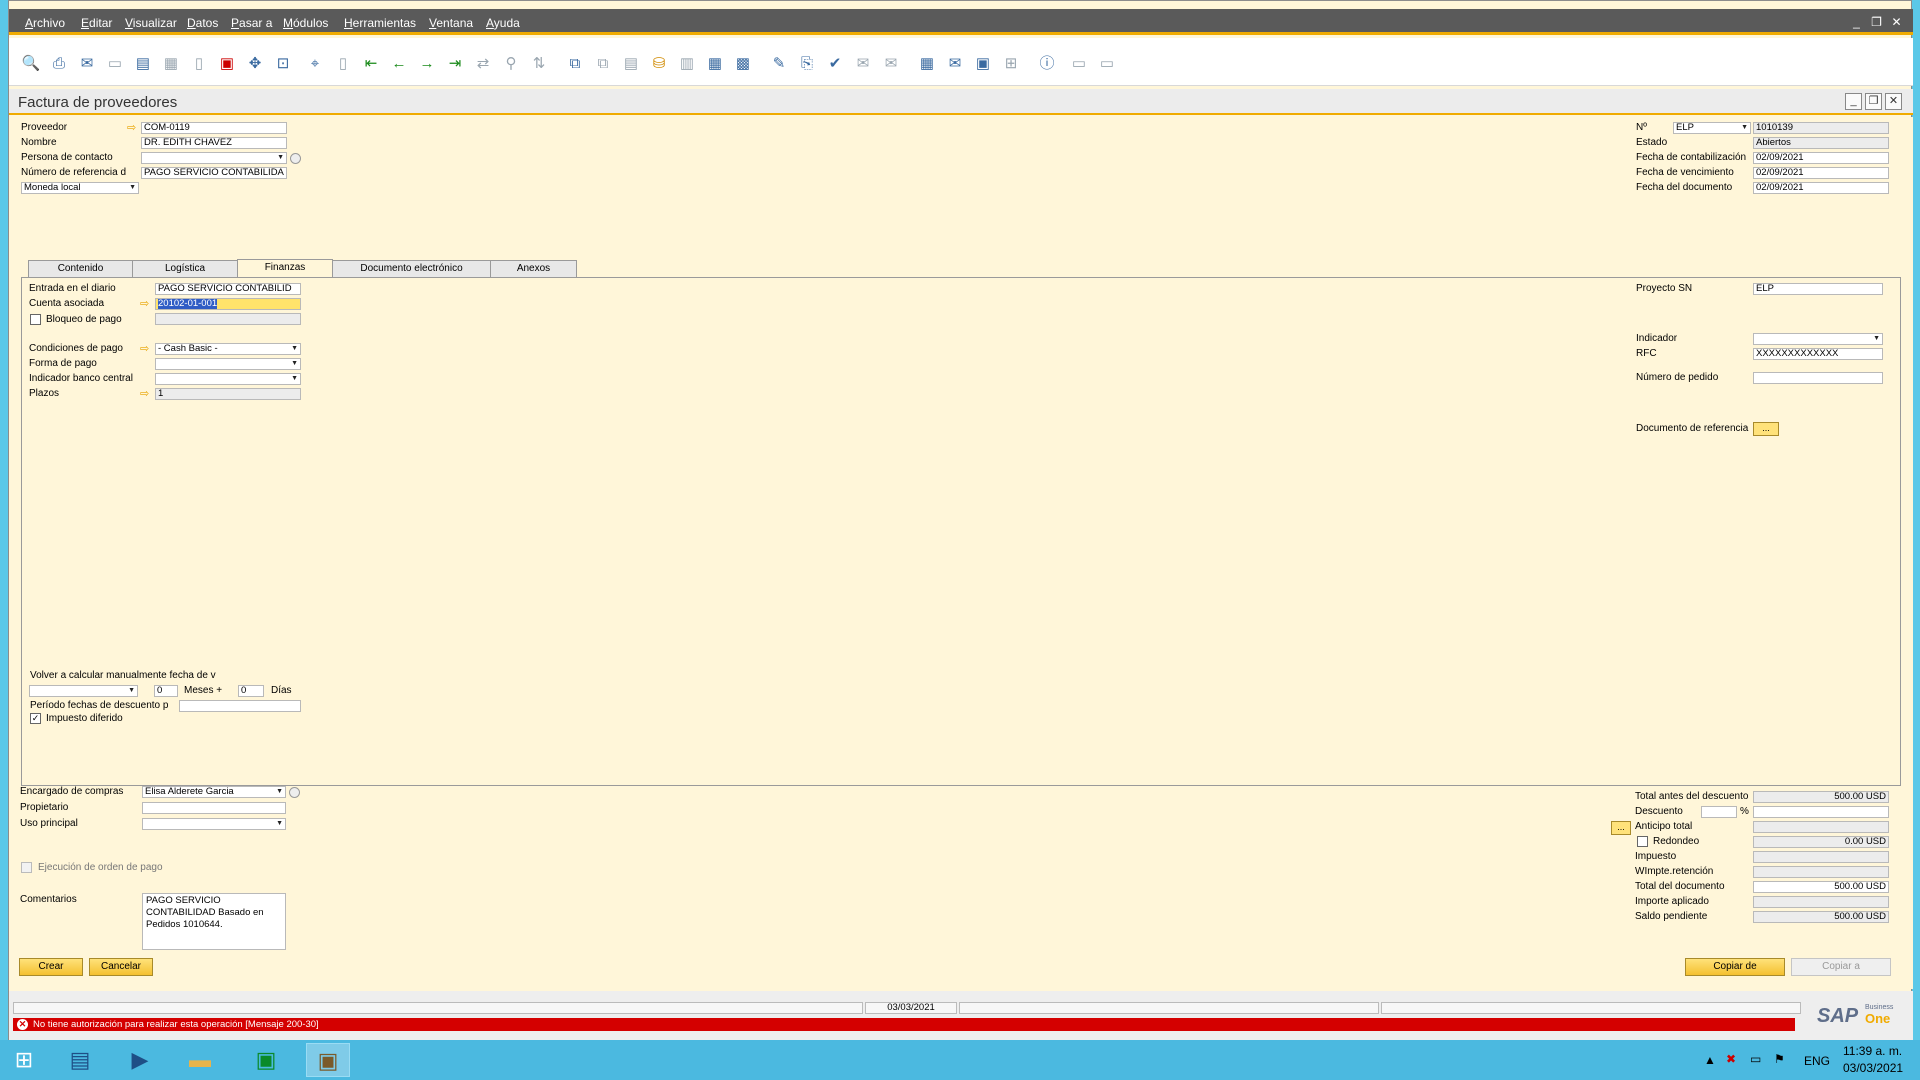 The width and height of the screenshot is (1920, 1080). What do you see at coordinates (59, 64) in the screenshot?
I see `print-icon: ⎙` at bounding box center [59, 64].